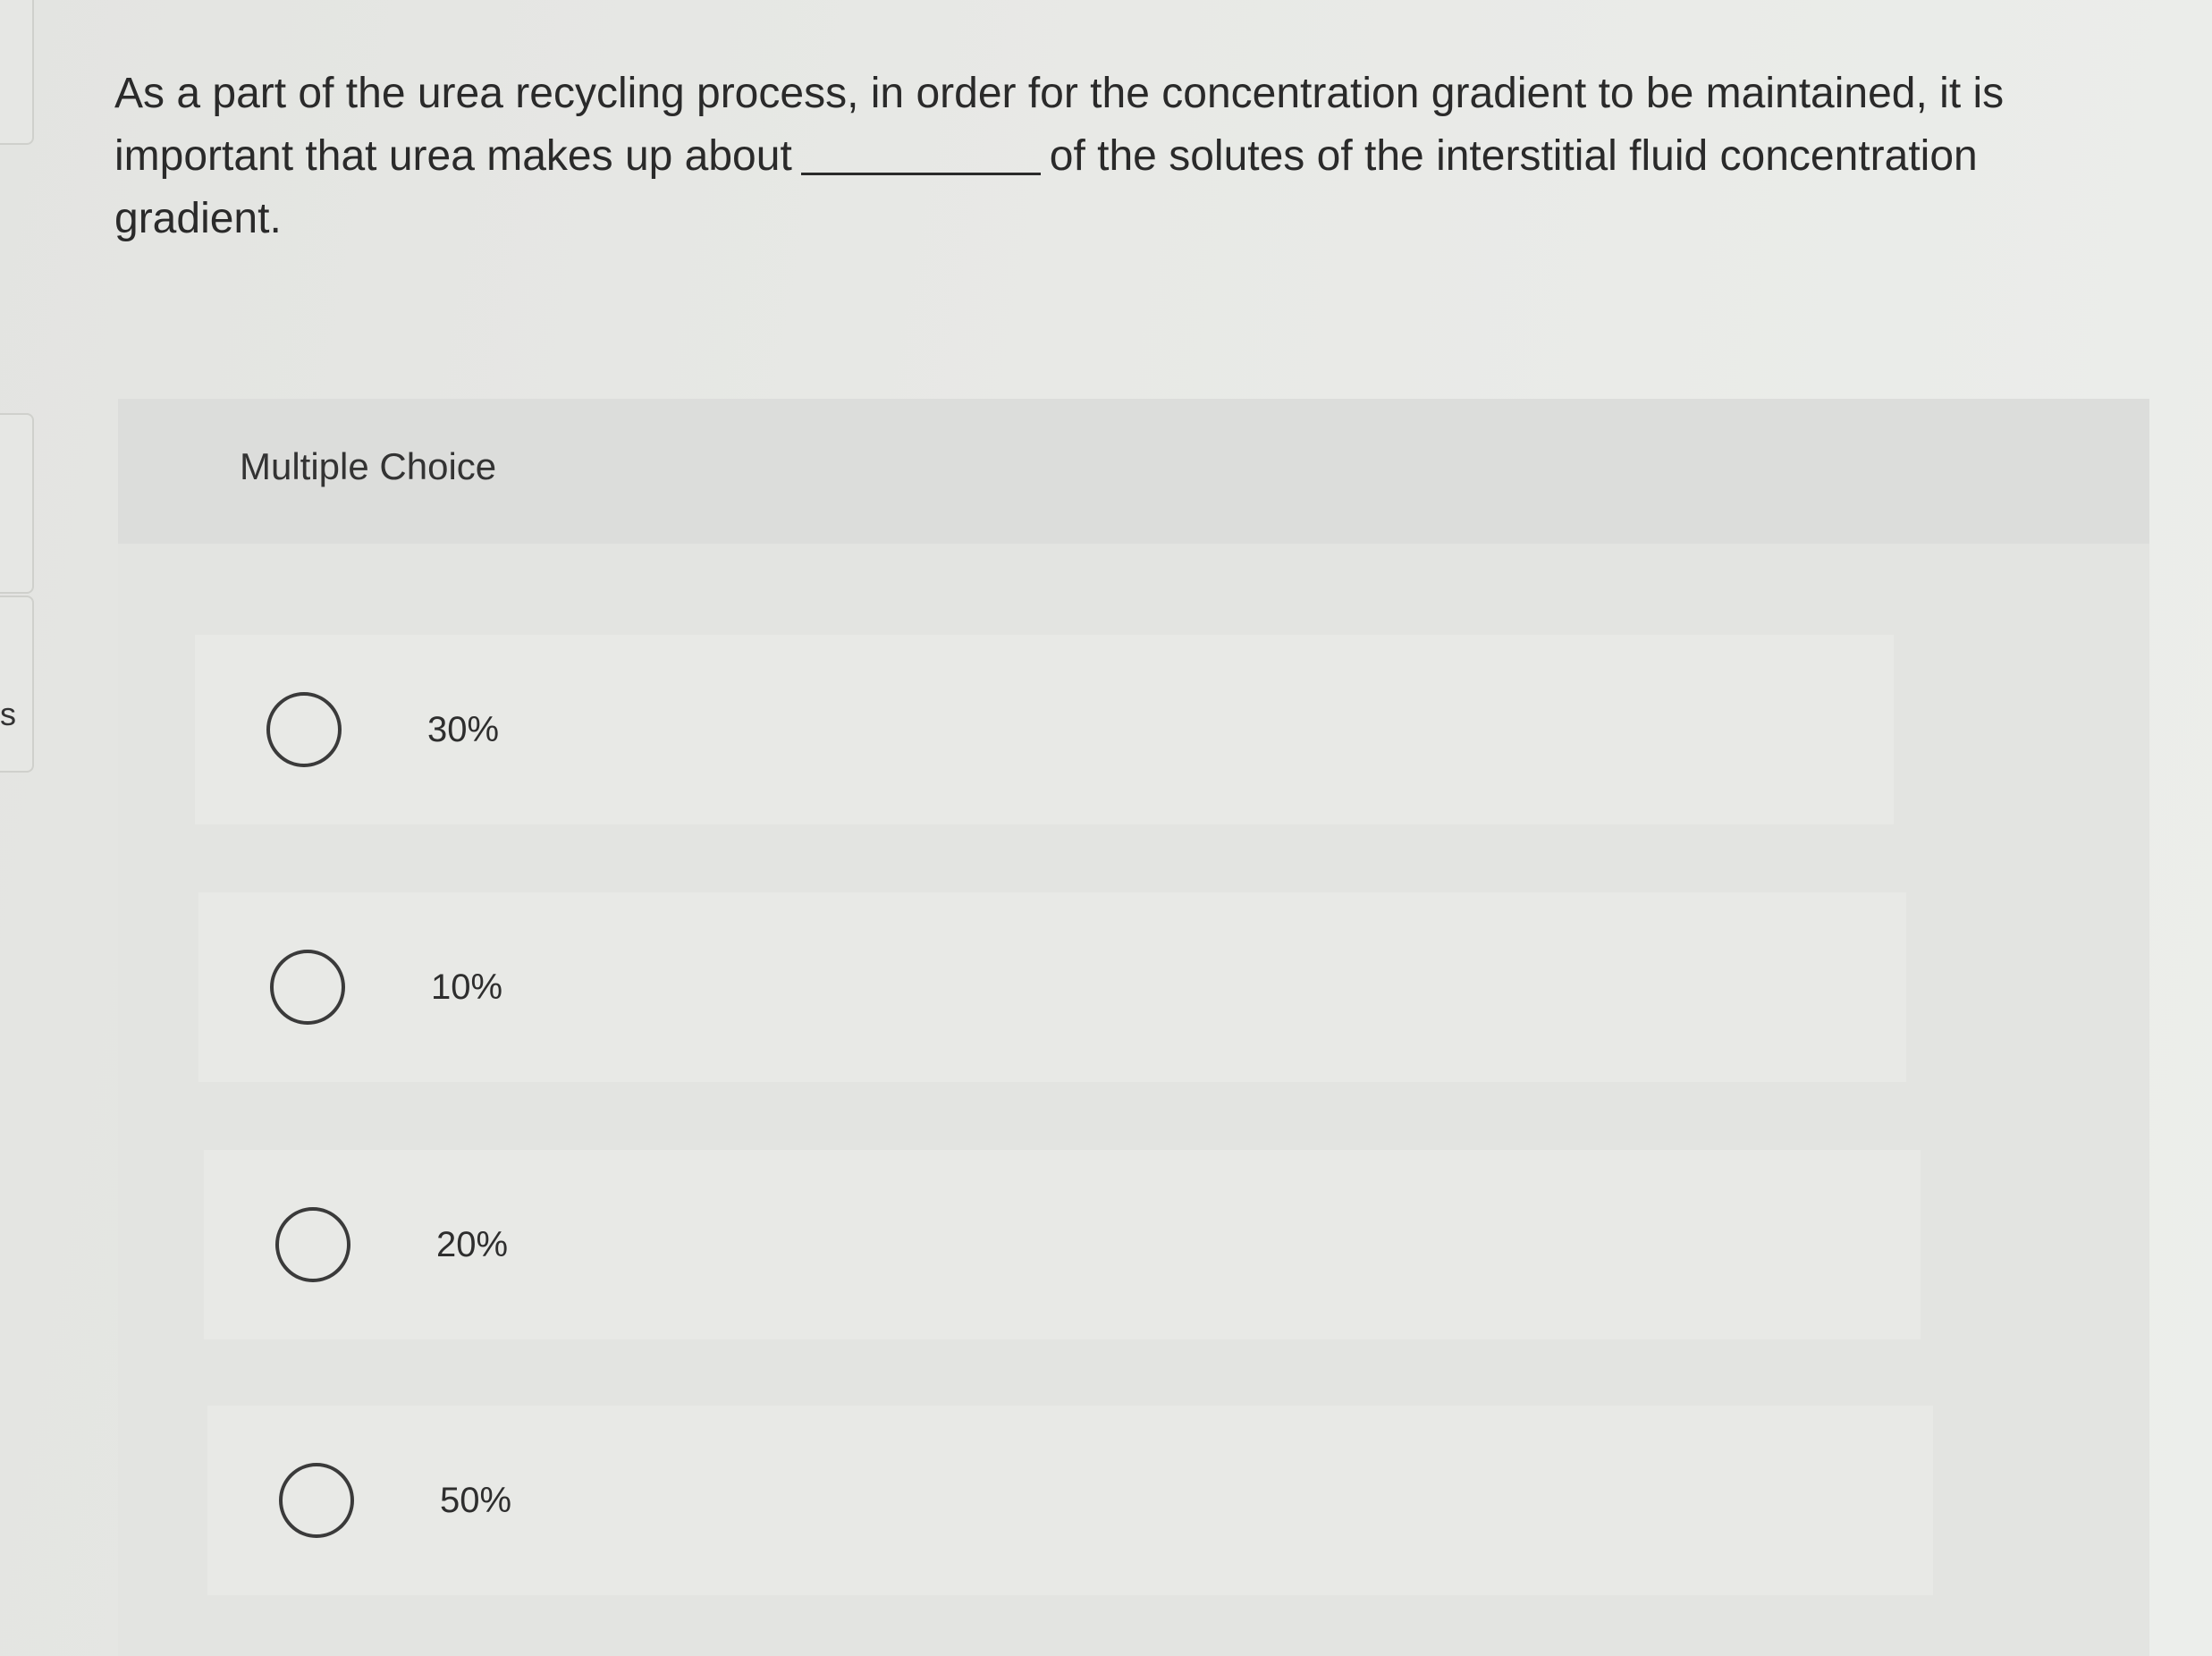 The height and width of the screenshot is (1656, 2212). What do you see at coordinates (920, 174) in the screenshot?
I see `answer-blank` at bounding box center [920, 174].